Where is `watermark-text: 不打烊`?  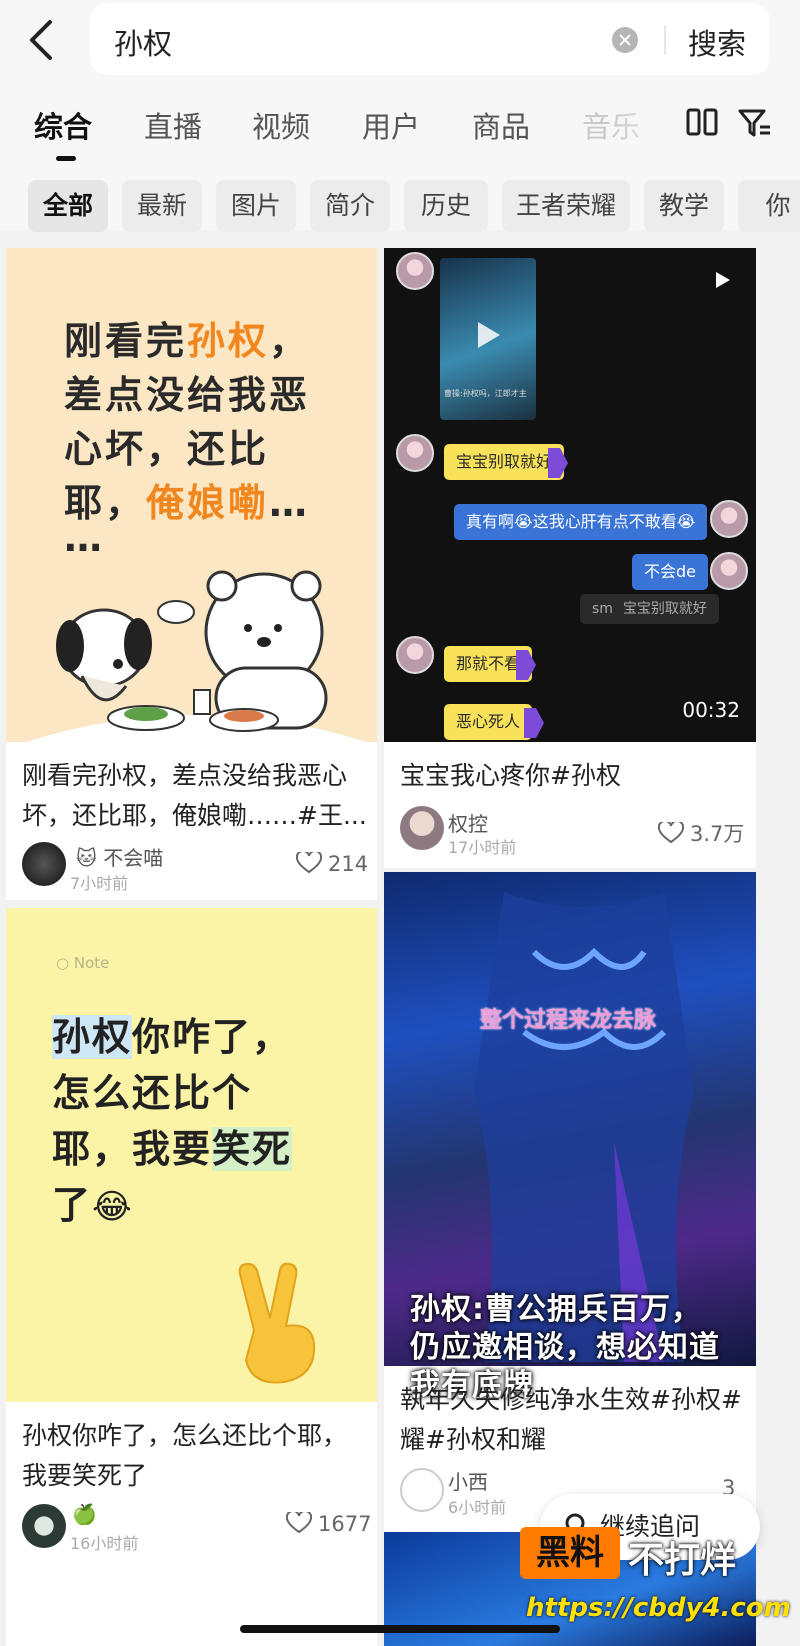 watermark-text: 不打烊 is located at coordinates (682, 1560).